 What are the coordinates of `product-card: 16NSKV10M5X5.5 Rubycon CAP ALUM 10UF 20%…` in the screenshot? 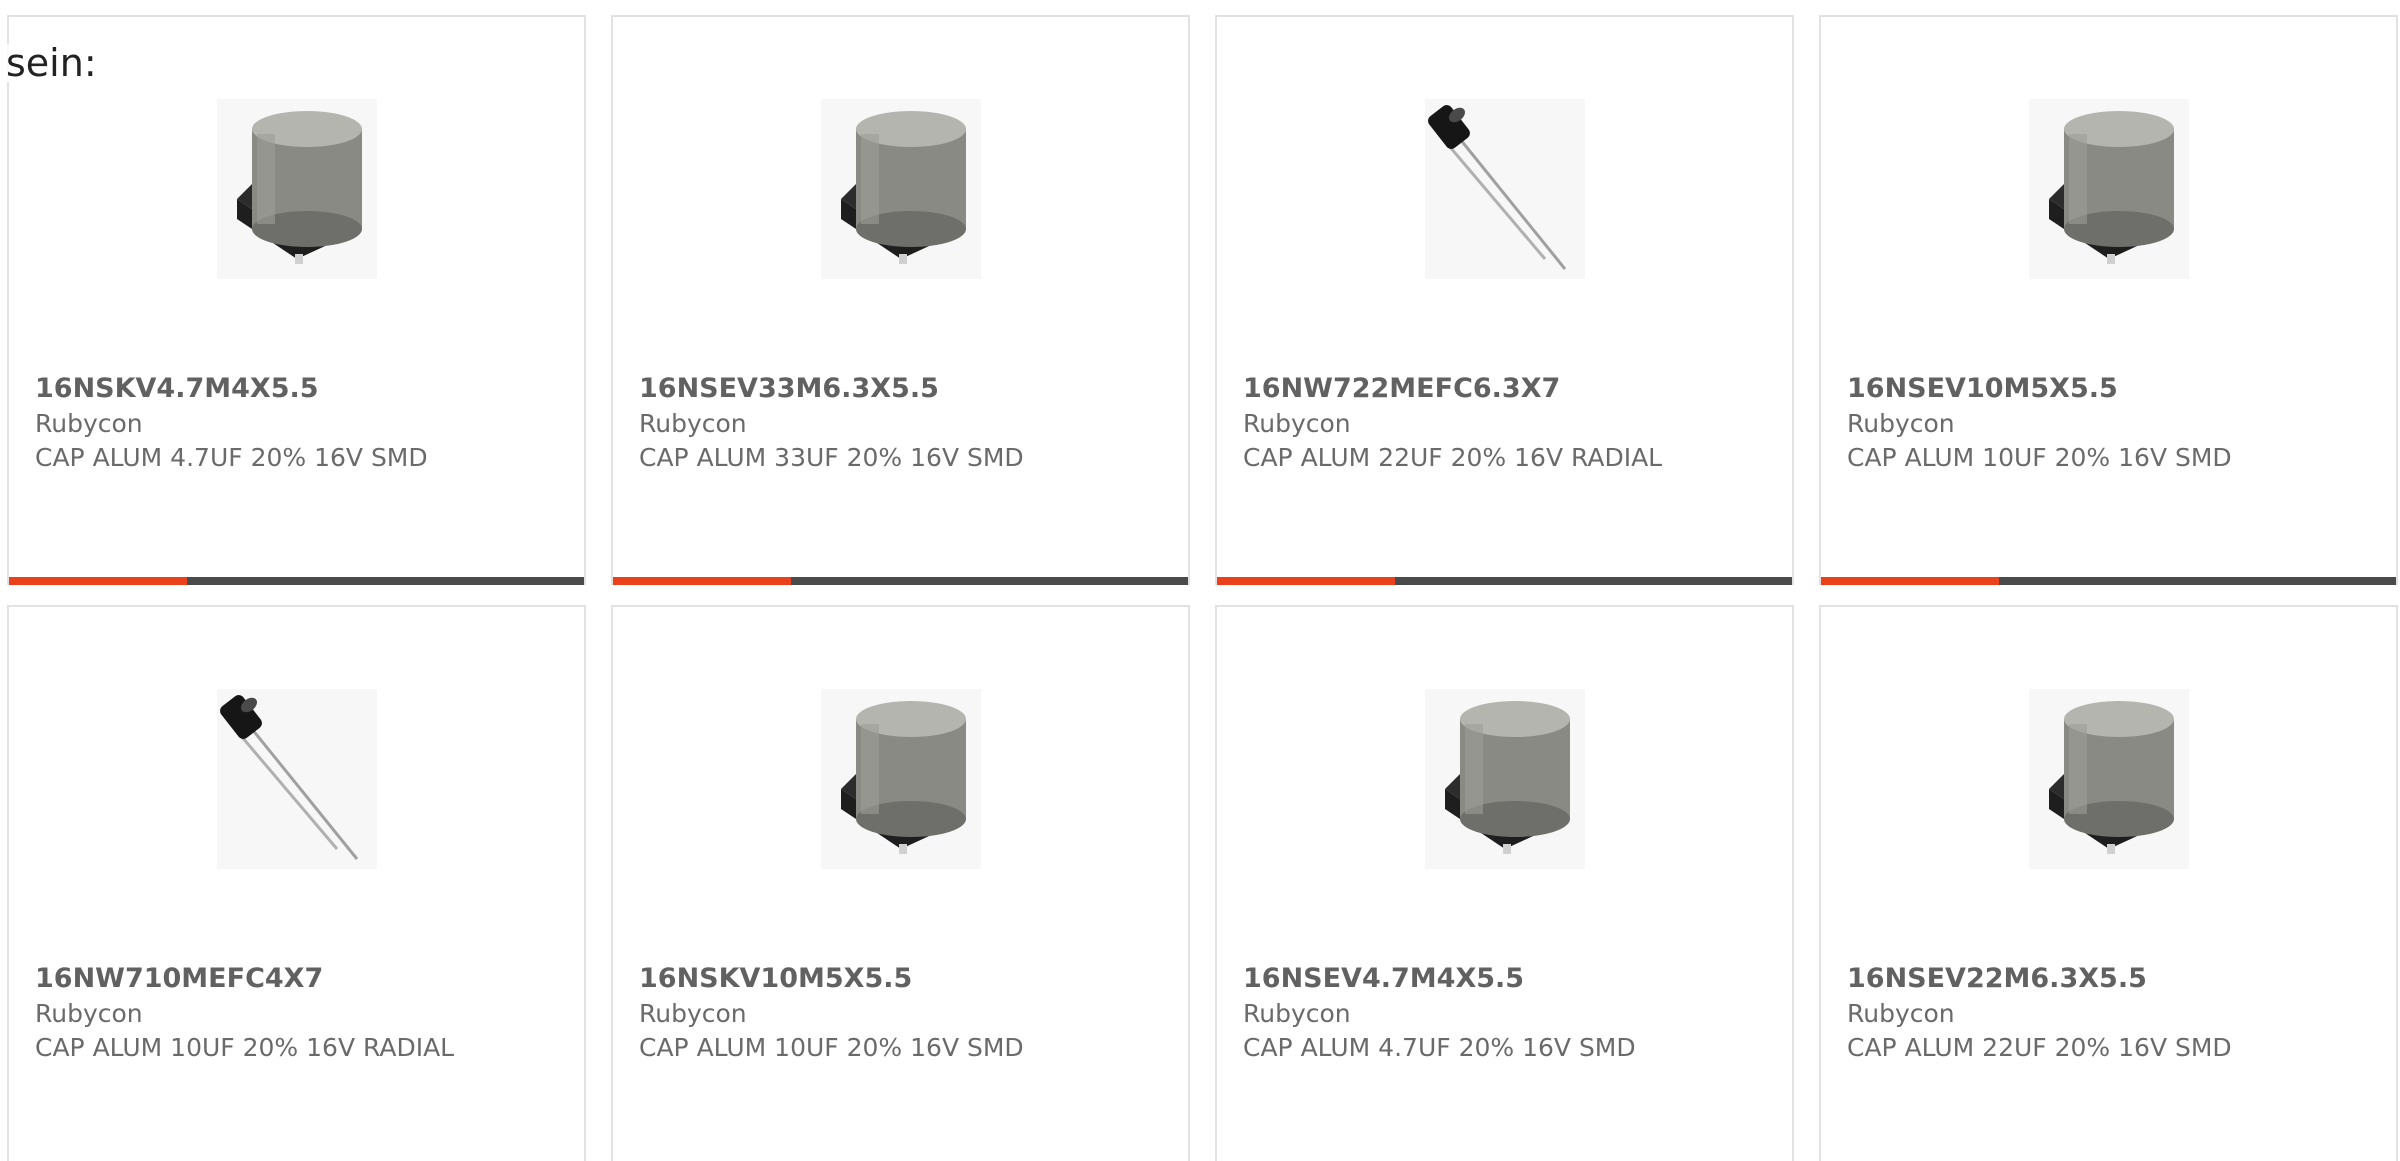 It's located at (900, 883).